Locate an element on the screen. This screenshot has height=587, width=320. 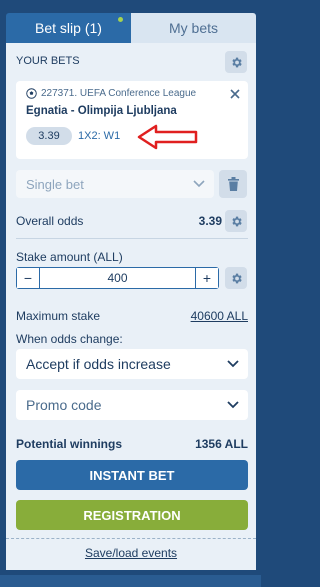
stake-decrease-button: − is located at coordinates (28, 278).